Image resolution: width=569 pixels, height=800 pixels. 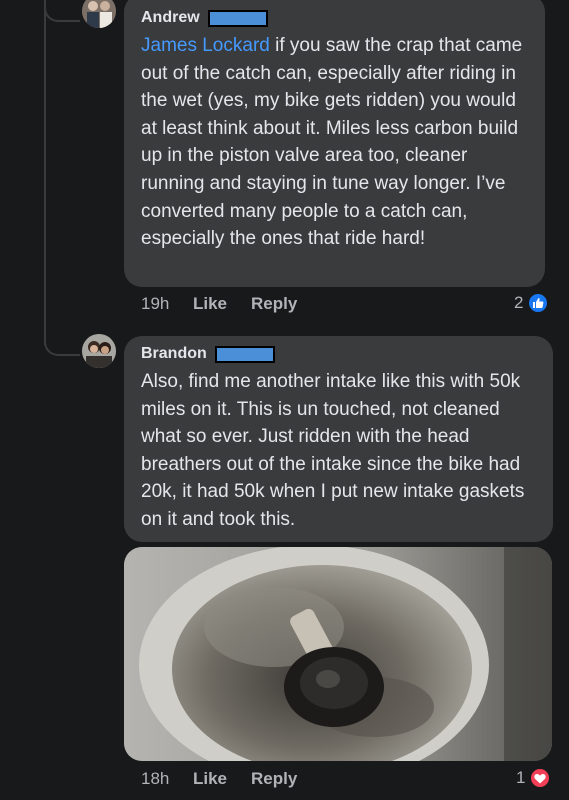 I want to click on thumbs-up-icon, so click(x=538, y=303).